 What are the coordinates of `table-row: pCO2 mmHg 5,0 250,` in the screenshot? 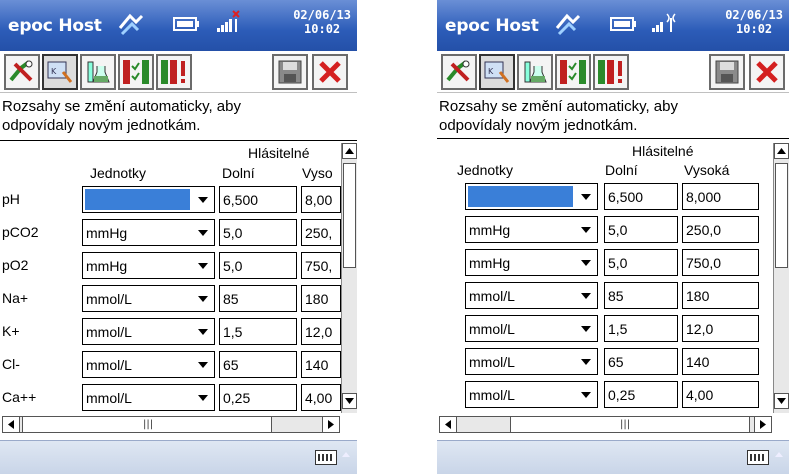 It's located at (178, 233).